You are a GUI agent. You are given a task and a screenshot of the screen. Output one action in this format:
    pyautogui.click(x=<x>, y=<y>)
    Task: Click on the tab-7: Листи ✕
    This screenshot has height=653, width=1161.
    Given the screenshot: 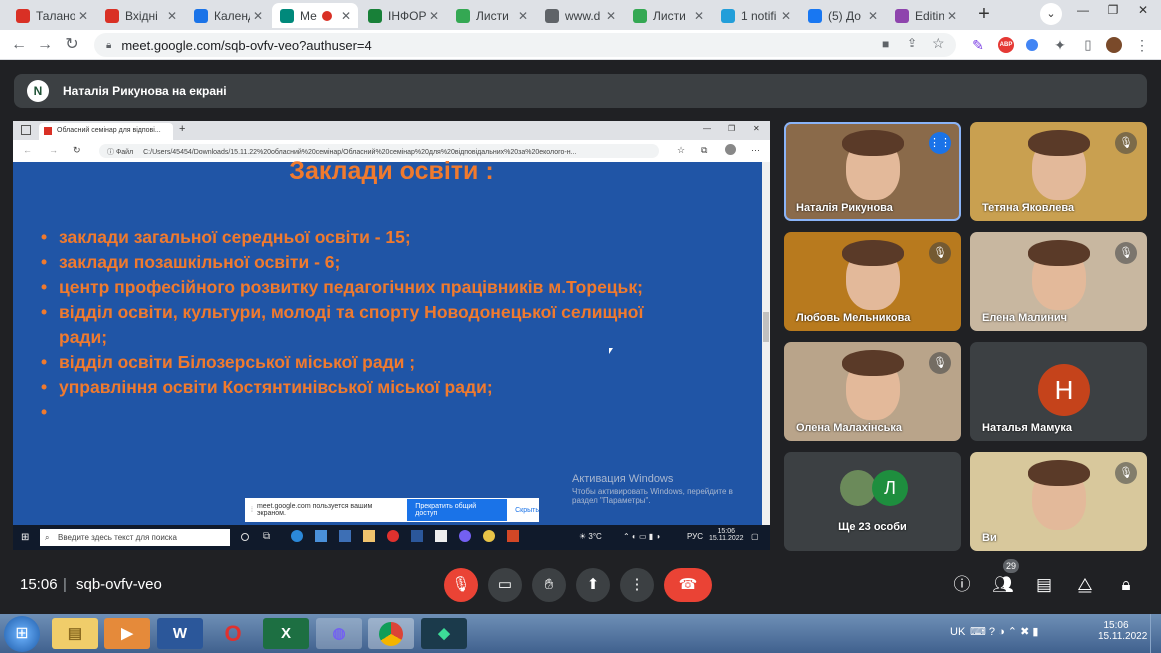 What is the action you would take?
    pyautogui.click(x=668, y=15)
    